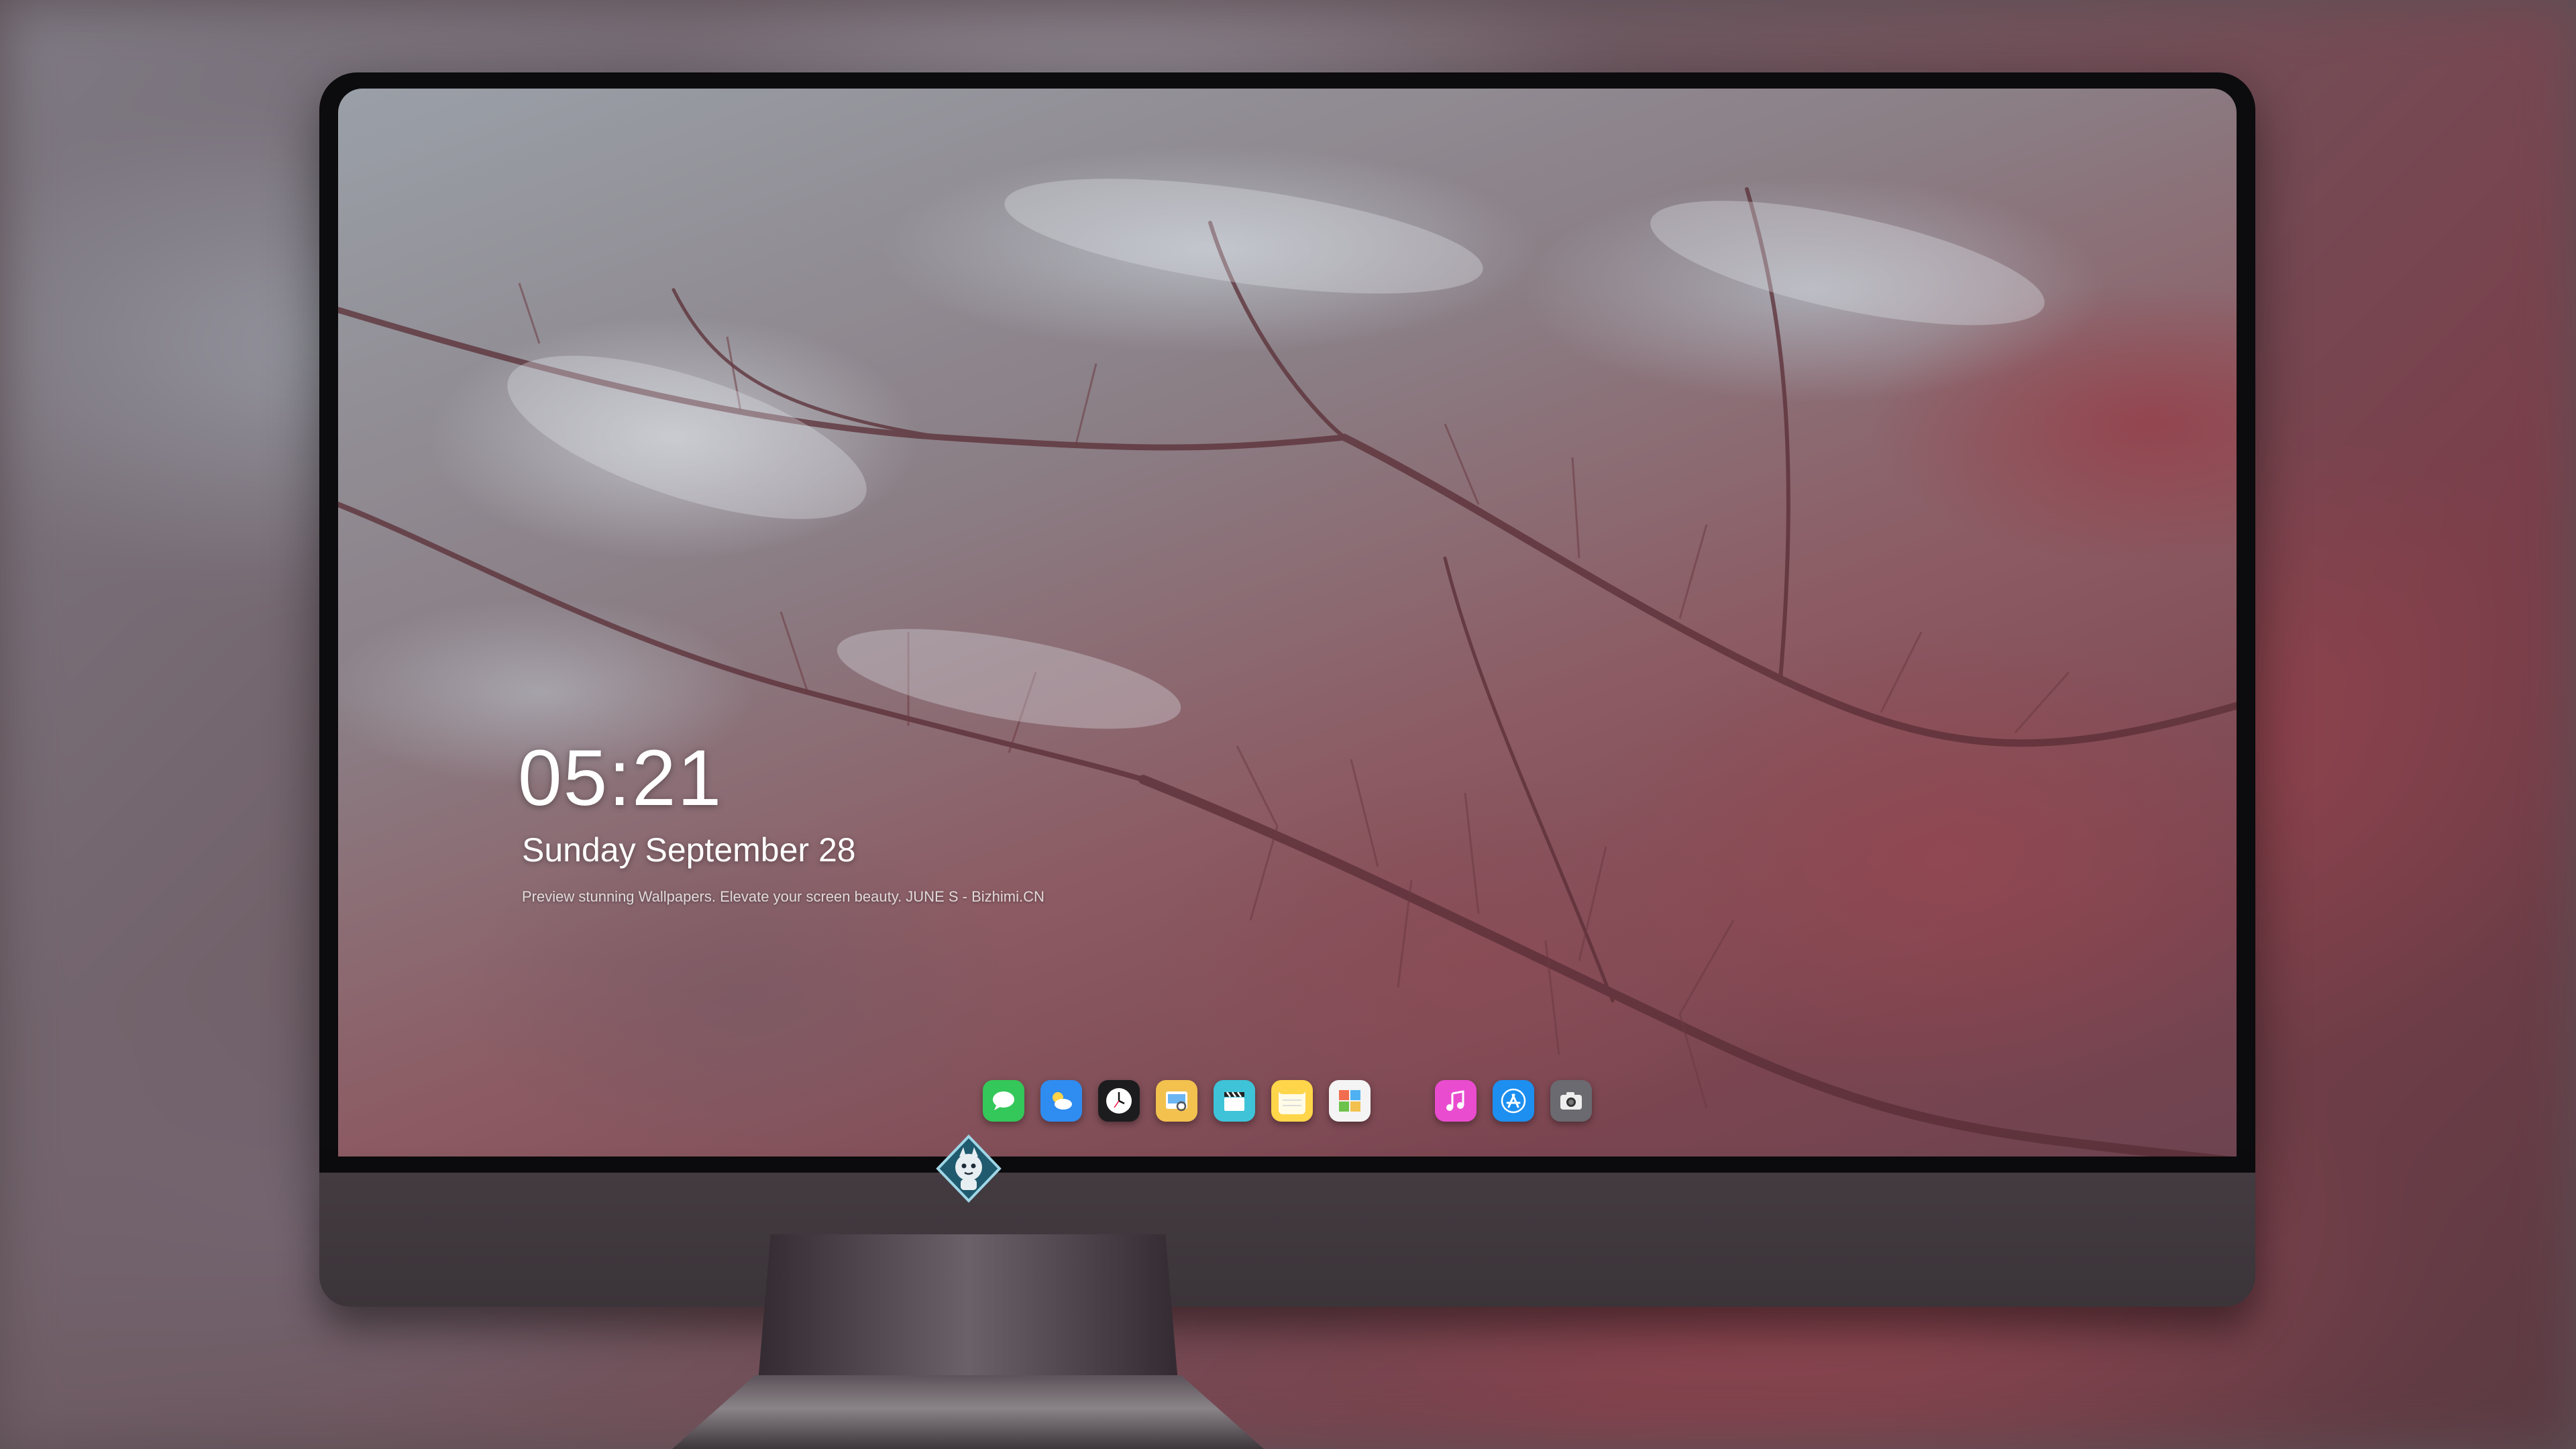  Describe the element at coordinates (689, 850) in the screenshot. I see `lock-screen-date: Sunday September 28` at that location.